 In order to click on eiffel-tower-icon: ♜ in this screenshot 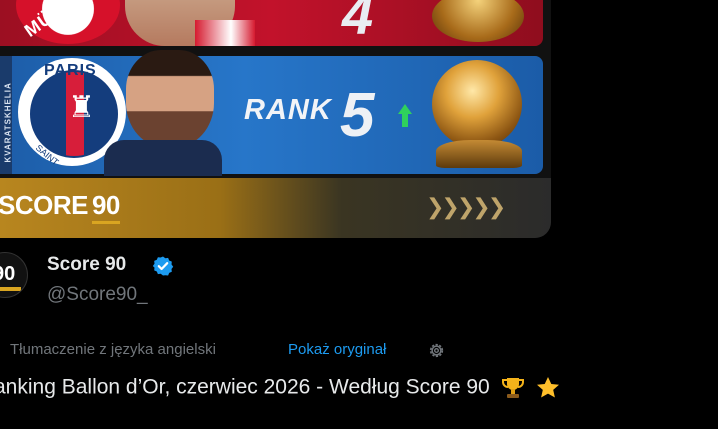, I will do `click(81, 107)`.